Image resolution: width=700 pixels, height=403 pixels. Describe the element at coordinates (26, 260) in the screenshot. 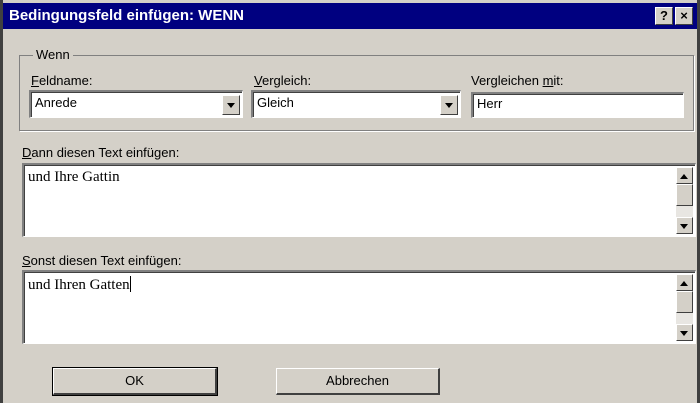

I see `else-text-accel: S` at that location.